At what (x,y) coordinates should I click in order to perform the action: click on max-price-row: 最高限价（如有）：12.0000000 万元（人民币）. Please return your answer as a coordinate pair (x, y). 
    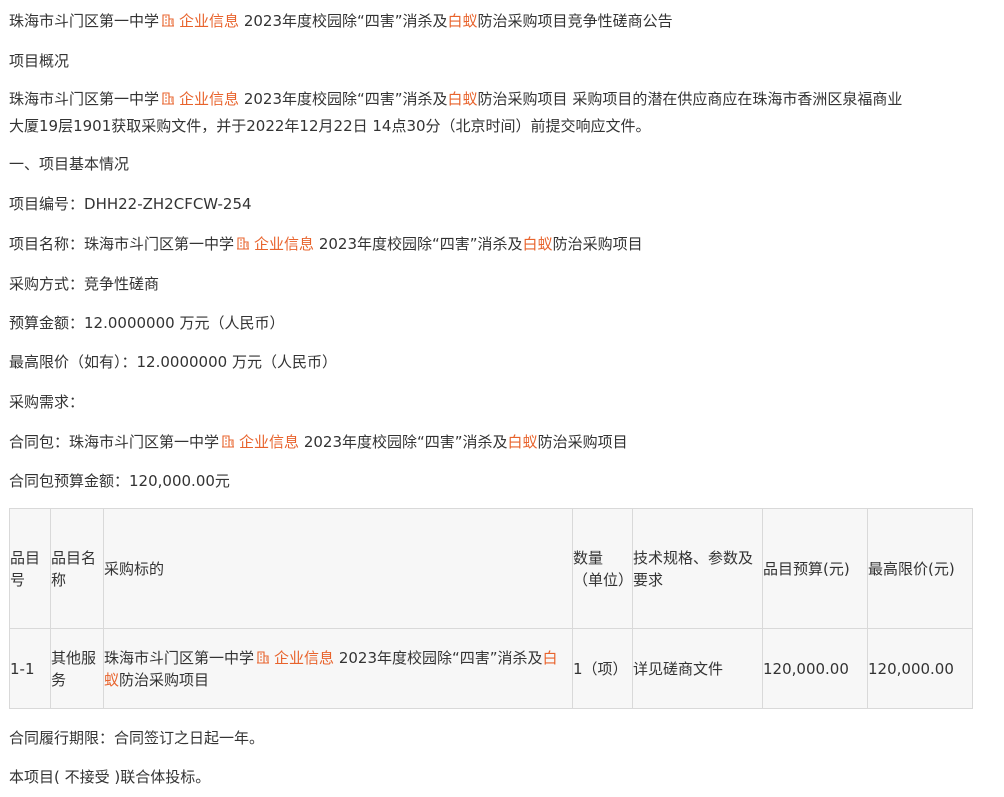
    Looking at the image, I should click on (173, 362).